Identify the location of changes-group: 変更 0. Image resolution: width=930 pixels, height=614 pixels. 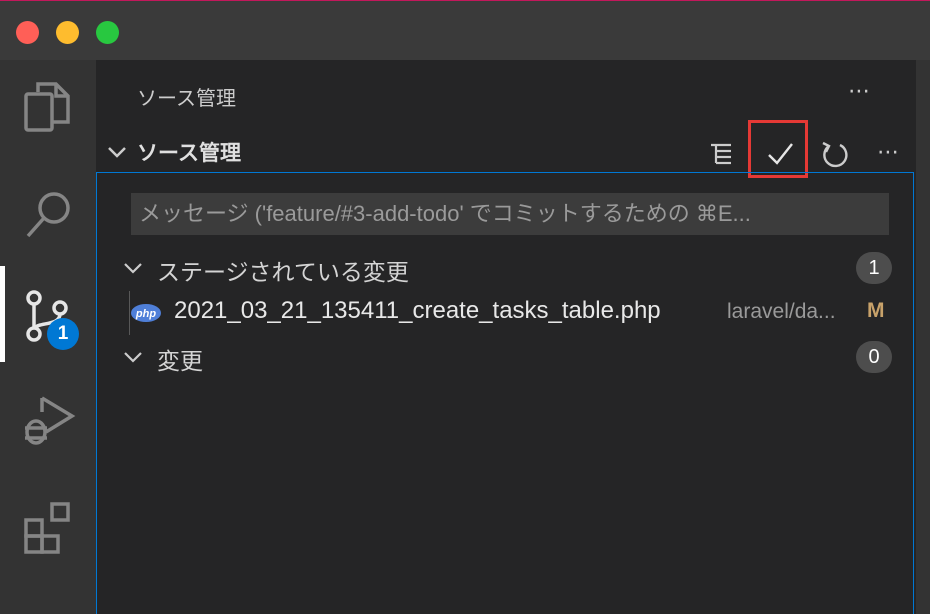
(505, 357).